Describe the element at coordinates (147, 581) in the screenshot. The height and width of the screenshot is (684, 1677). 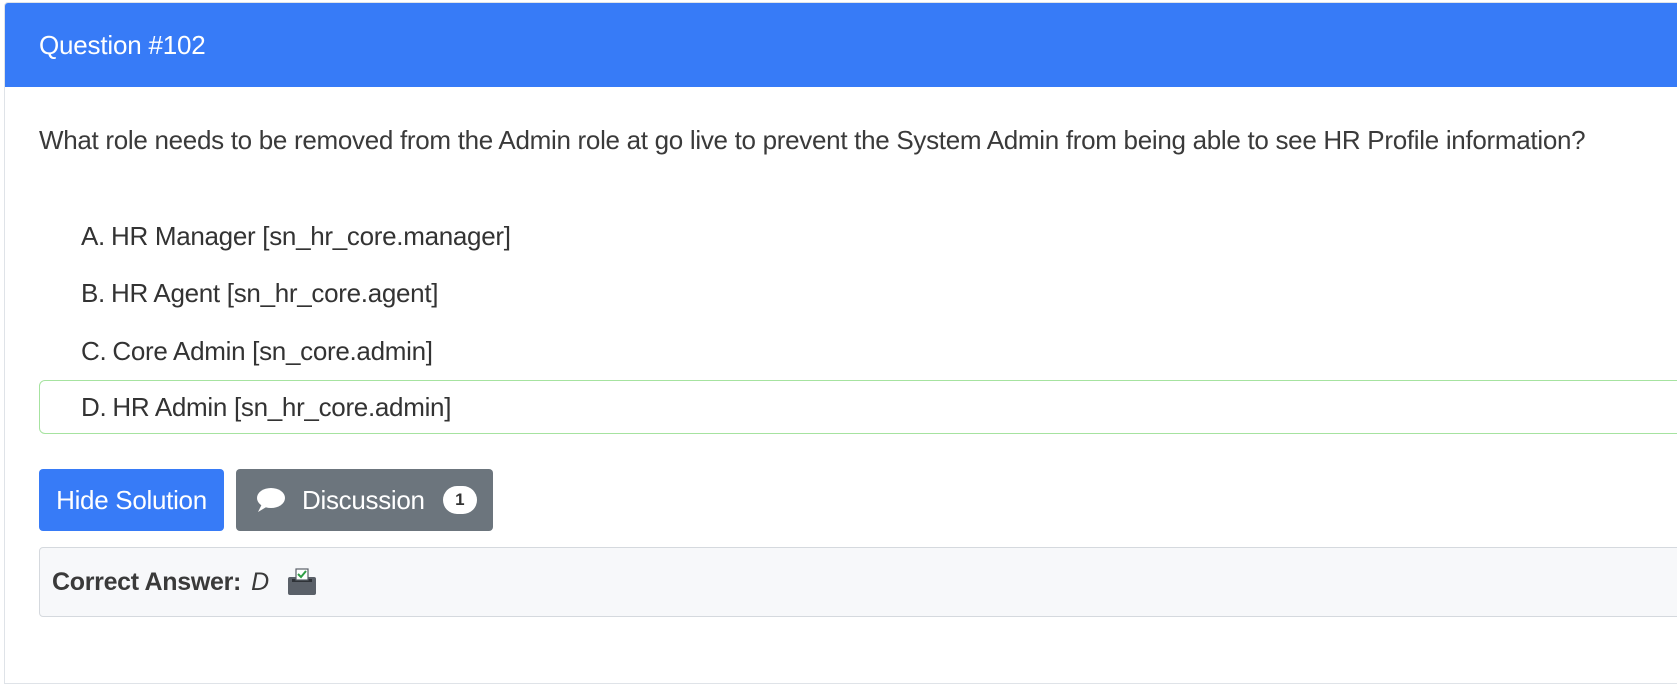
I see `correct-answer-label: Correct Answer:` at that location.